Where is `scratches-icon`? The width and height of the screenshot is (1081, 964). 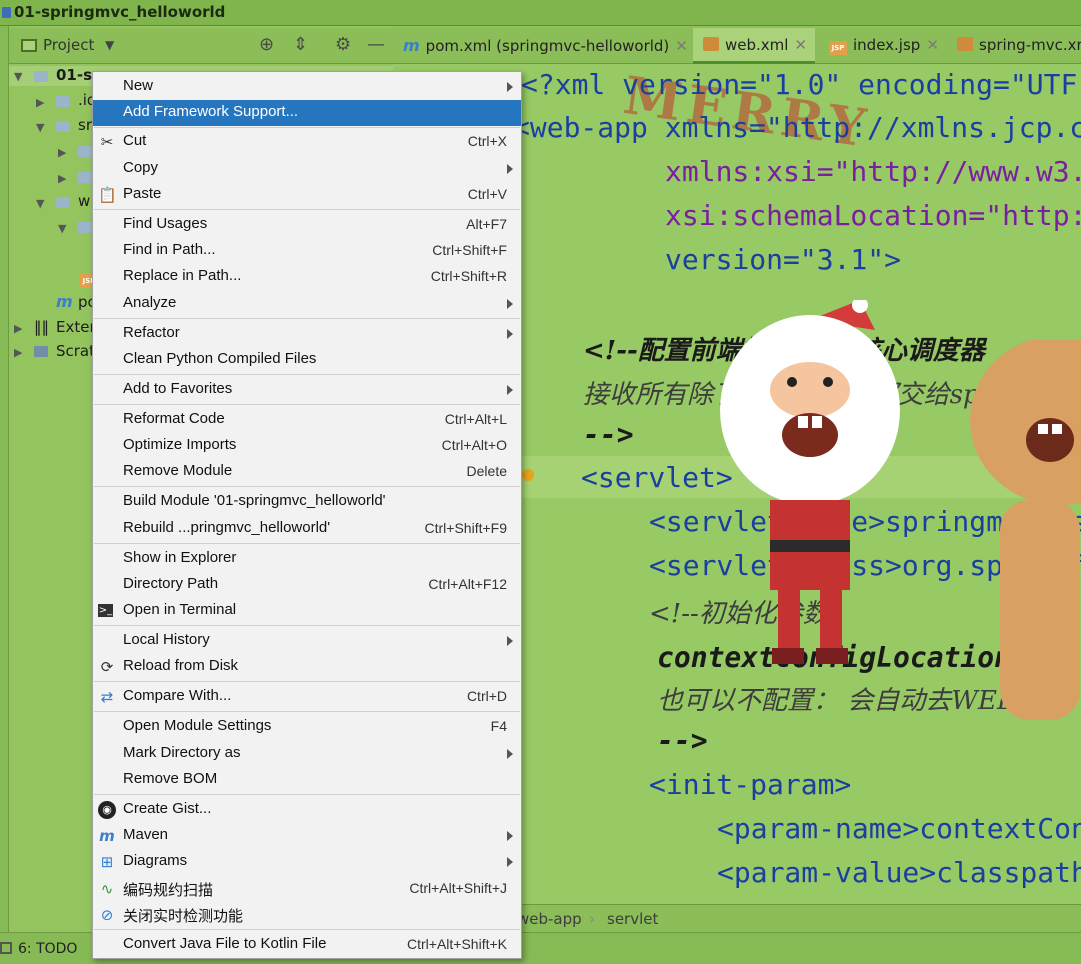
scratches-icon is located at coordinates (41, 351).